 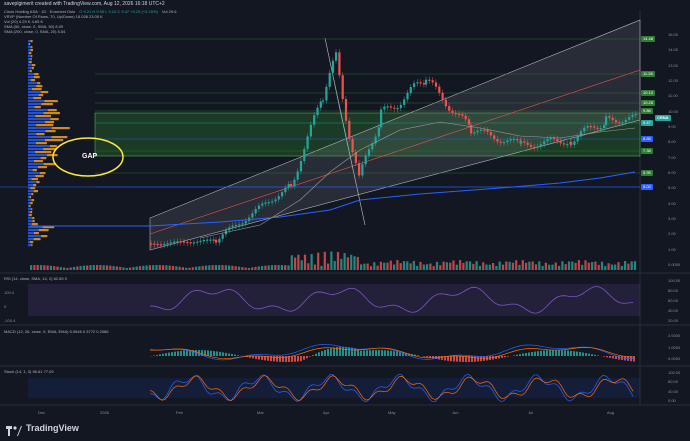 I want to click on rsi-legend: RSI (14, close, SMA, 14, 2) 62.65 0, so click(x=35, y=278).